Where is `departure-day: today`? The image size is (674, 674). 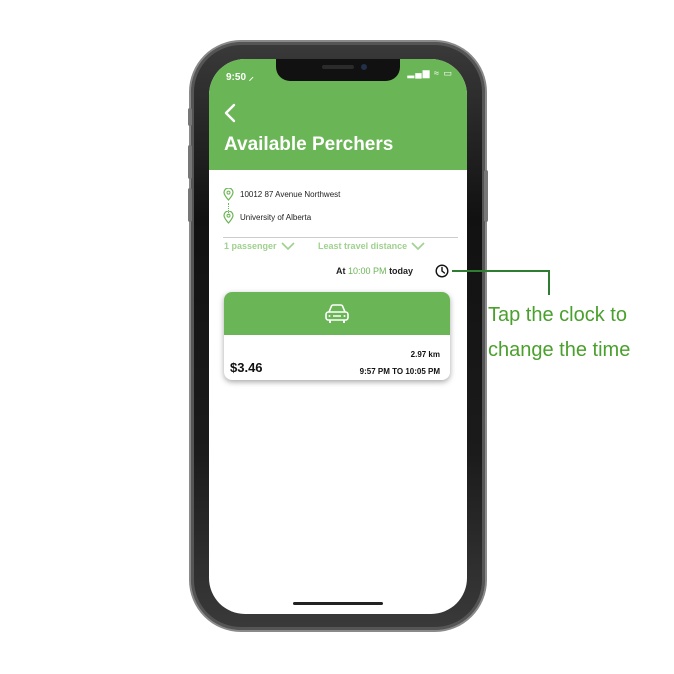 departure-day: today is located at coordinates (401, 271).